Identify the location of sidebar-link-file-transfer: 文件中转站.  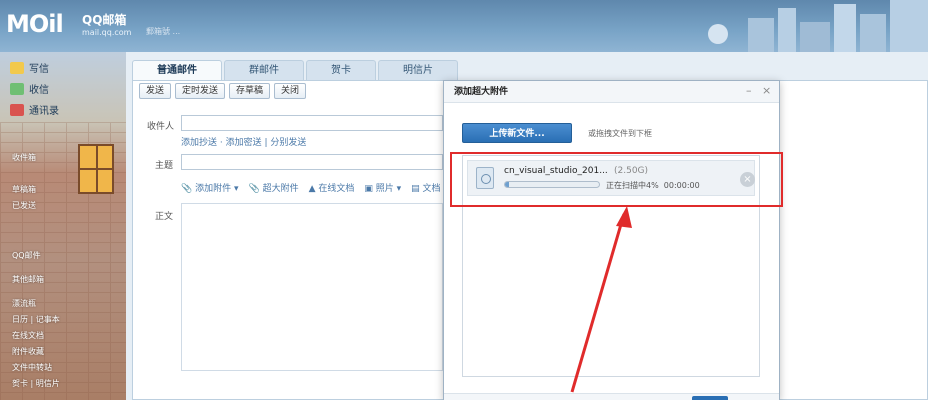
(32, 367).